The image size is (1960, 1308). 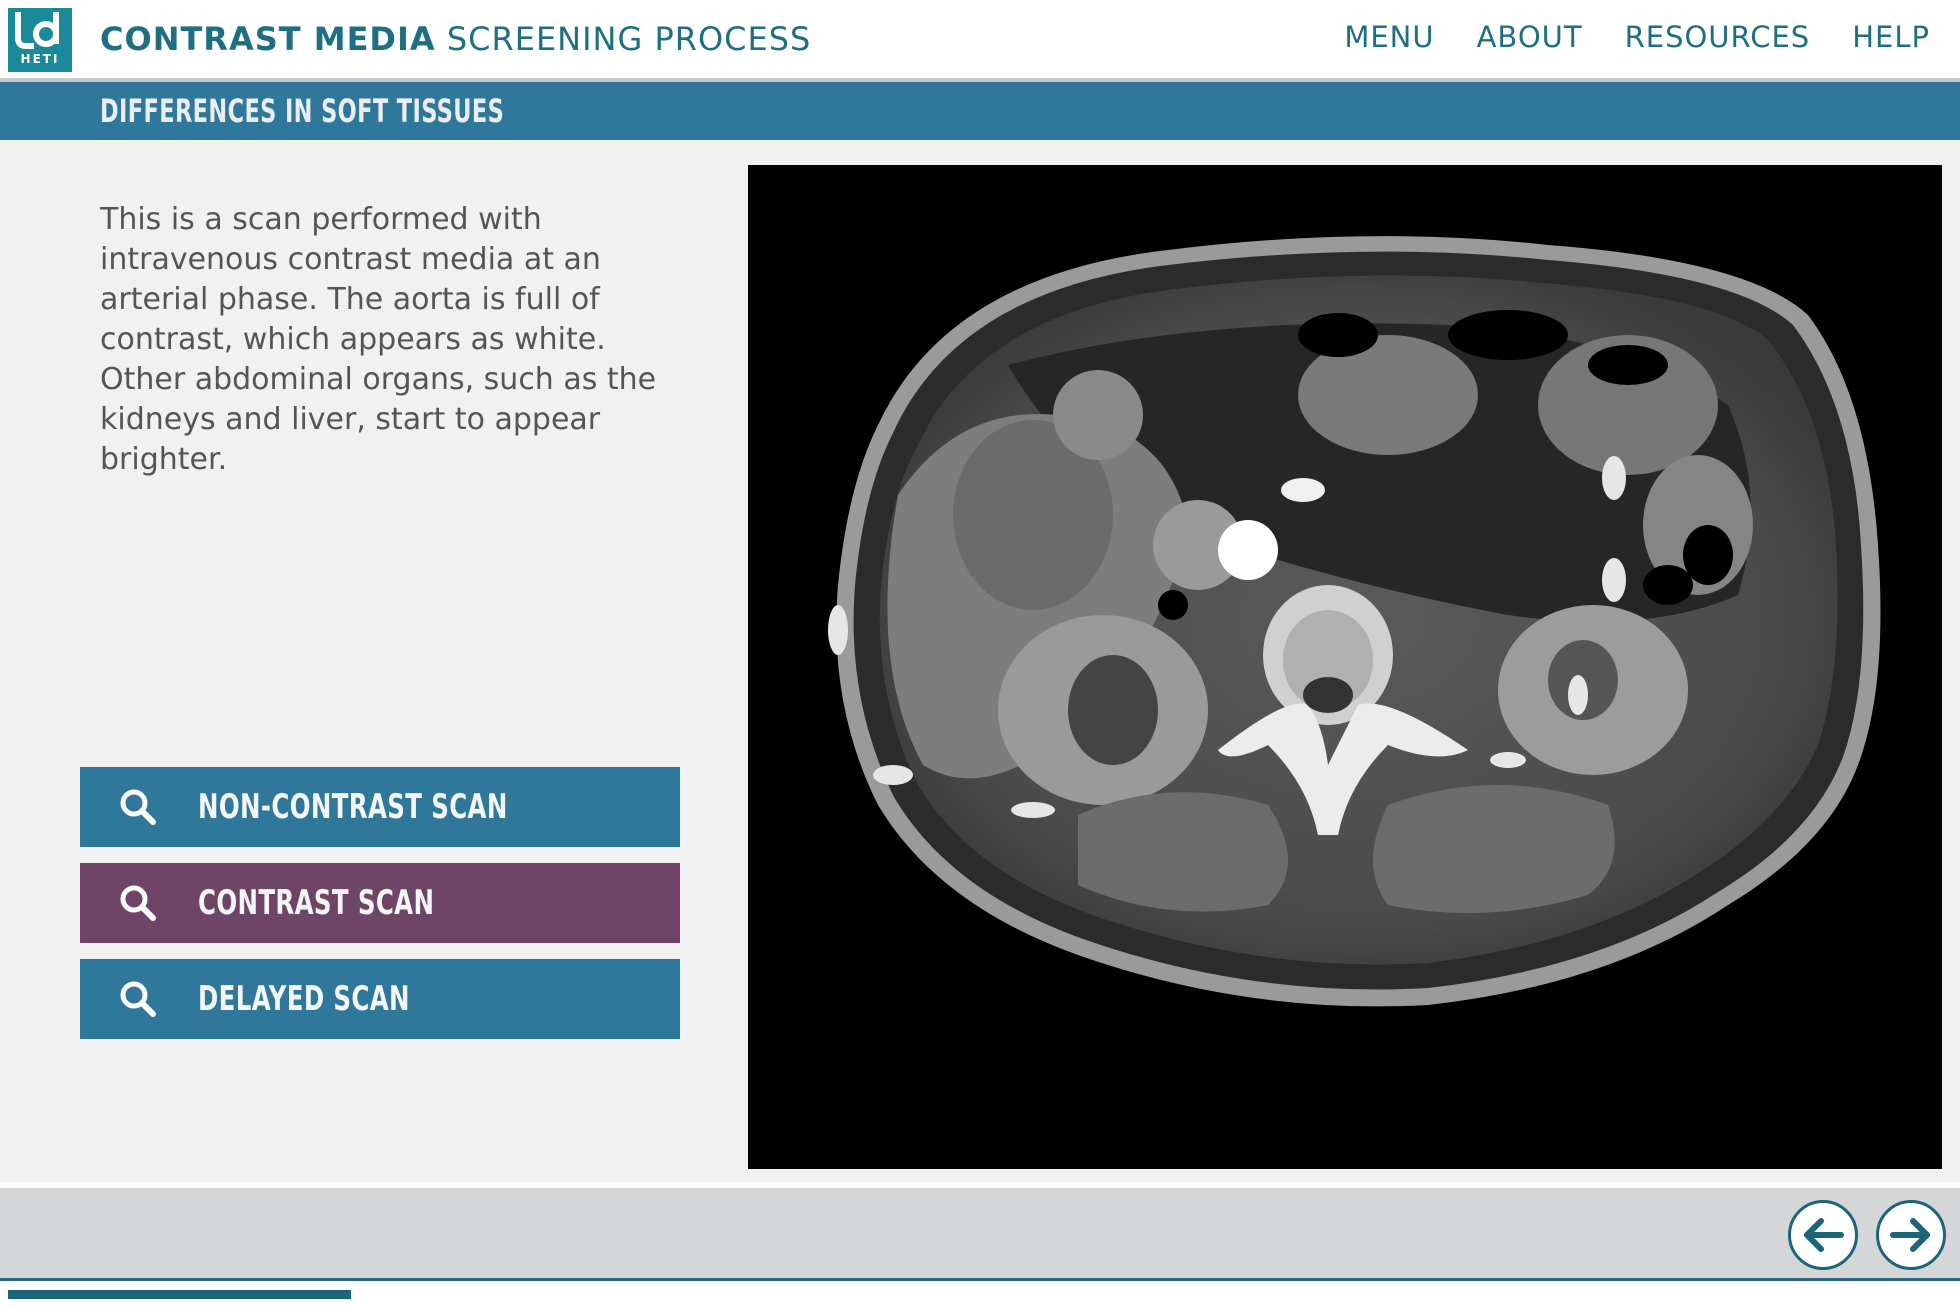 I want to click on non-contrast-scan-button: NON-CONTRAST SCAN, so click(x=380, y=807).